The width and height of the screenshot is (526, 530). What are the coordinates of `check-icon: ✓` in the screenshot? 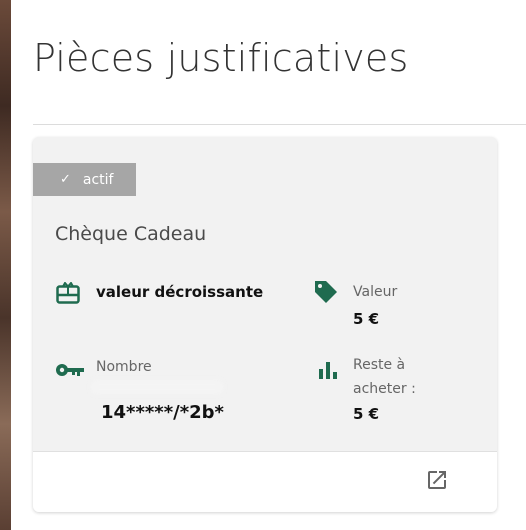 It's located at (65, 179).